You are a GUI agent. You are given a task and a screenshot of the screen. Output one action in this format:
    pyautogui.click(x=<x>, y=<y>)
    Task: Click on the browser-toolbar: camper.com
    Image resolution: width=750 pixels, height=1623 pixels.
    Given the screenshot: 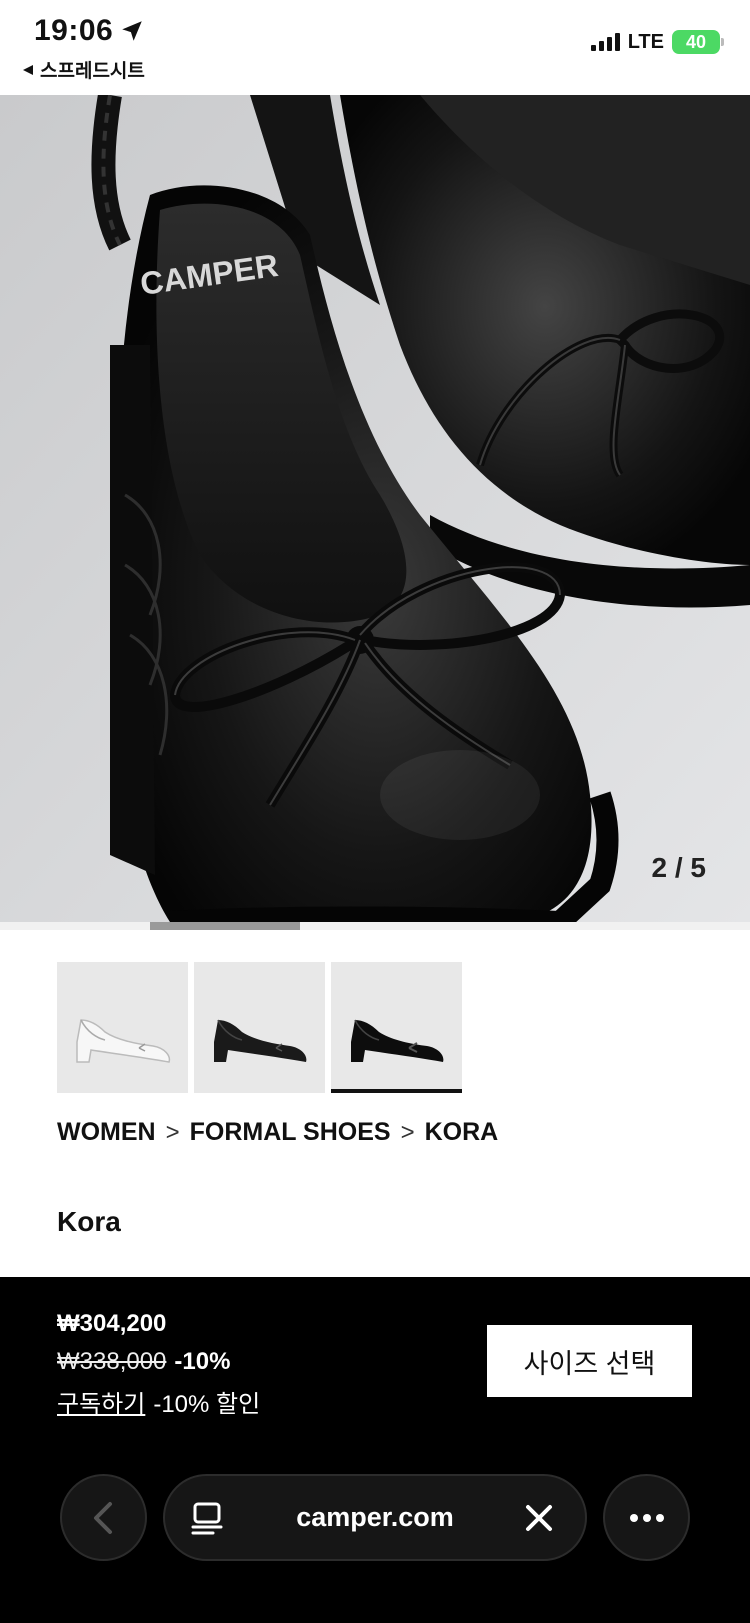 What is the action you would take?
    pyautogui.click(x=375, y=1517)
    